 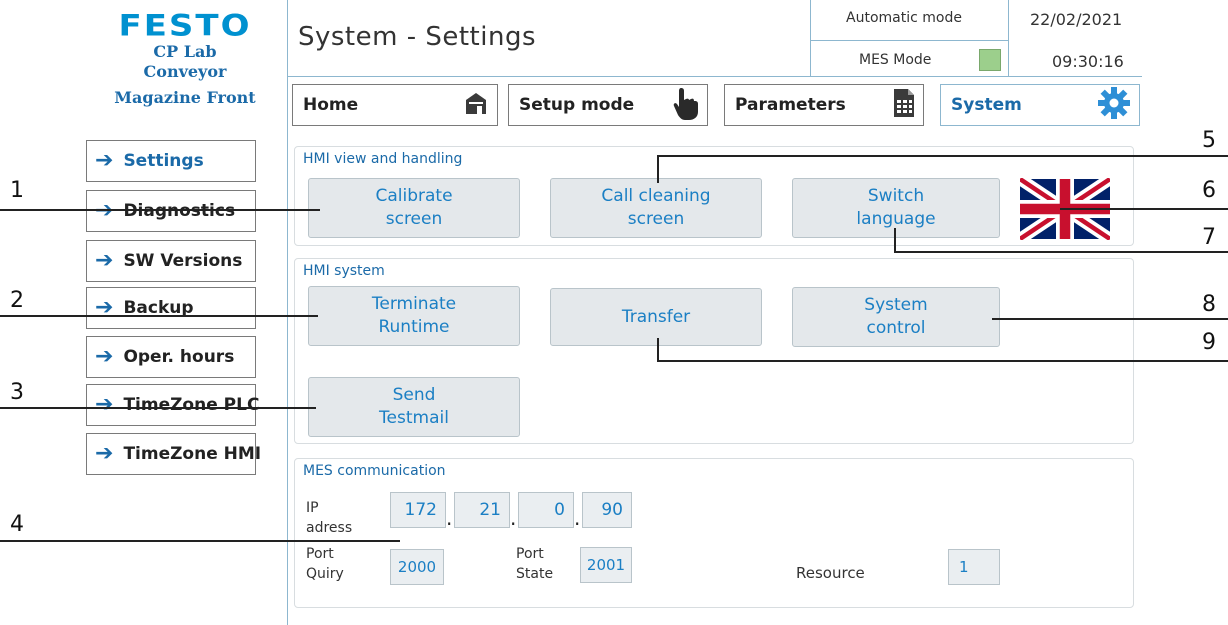 What do you see at coordinates (1114, 105) in the screenshot?
I see `gear-icon` at bounding box center [1114, 105].